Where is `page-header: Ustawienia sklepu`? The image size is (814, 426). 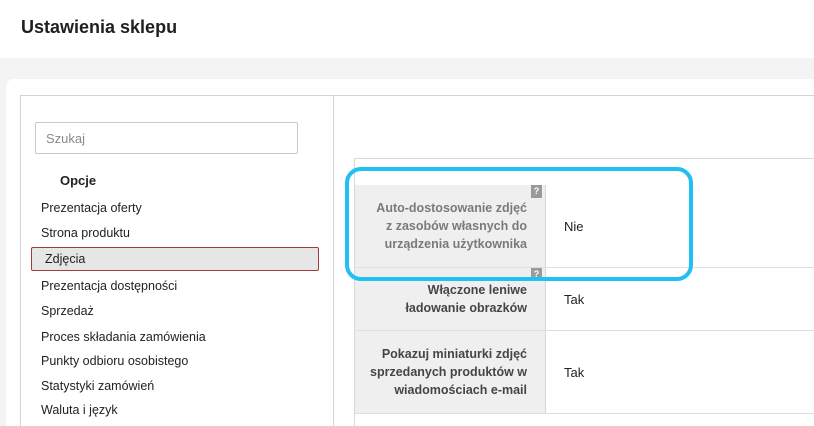 page-header: Ustawienia sklepu is located at coordinates (407, 29).